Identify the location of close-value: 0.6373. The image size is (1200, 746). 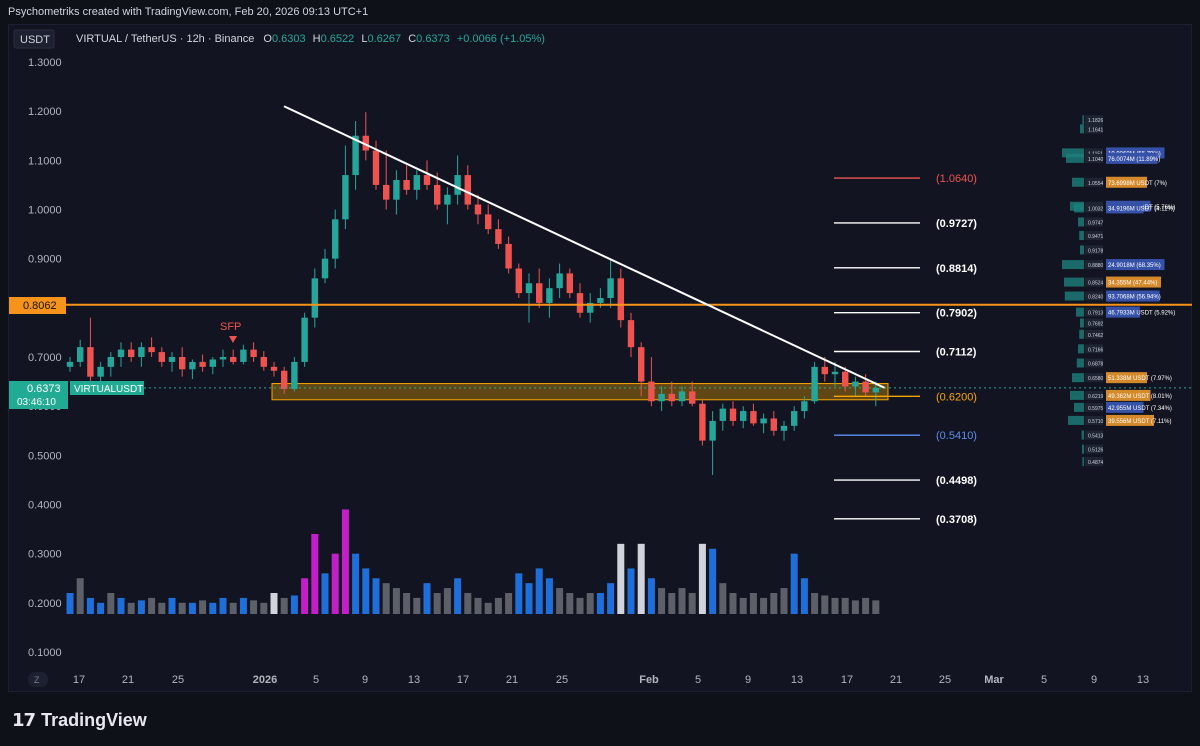
(433, 39).